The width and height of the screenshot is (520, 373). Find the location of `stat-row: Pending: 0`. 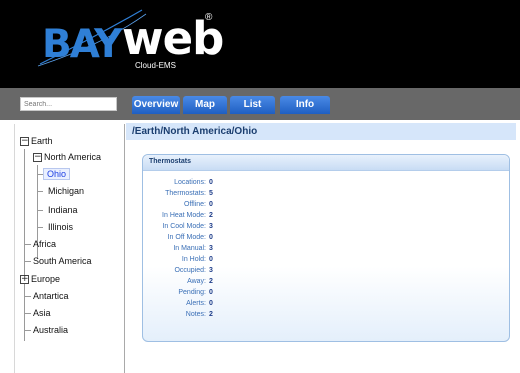

stat-row: Pending: 0 is located at coordinates (243, 294).